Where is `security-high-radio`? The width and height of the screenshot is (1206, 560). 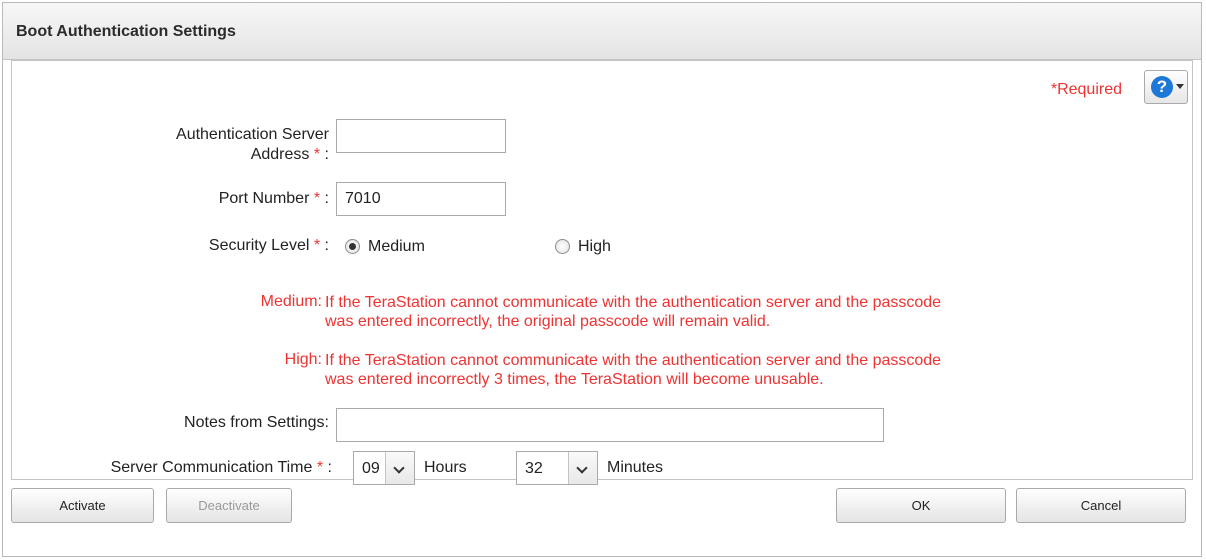
security-high-radio is located at coordinates (562, 246).